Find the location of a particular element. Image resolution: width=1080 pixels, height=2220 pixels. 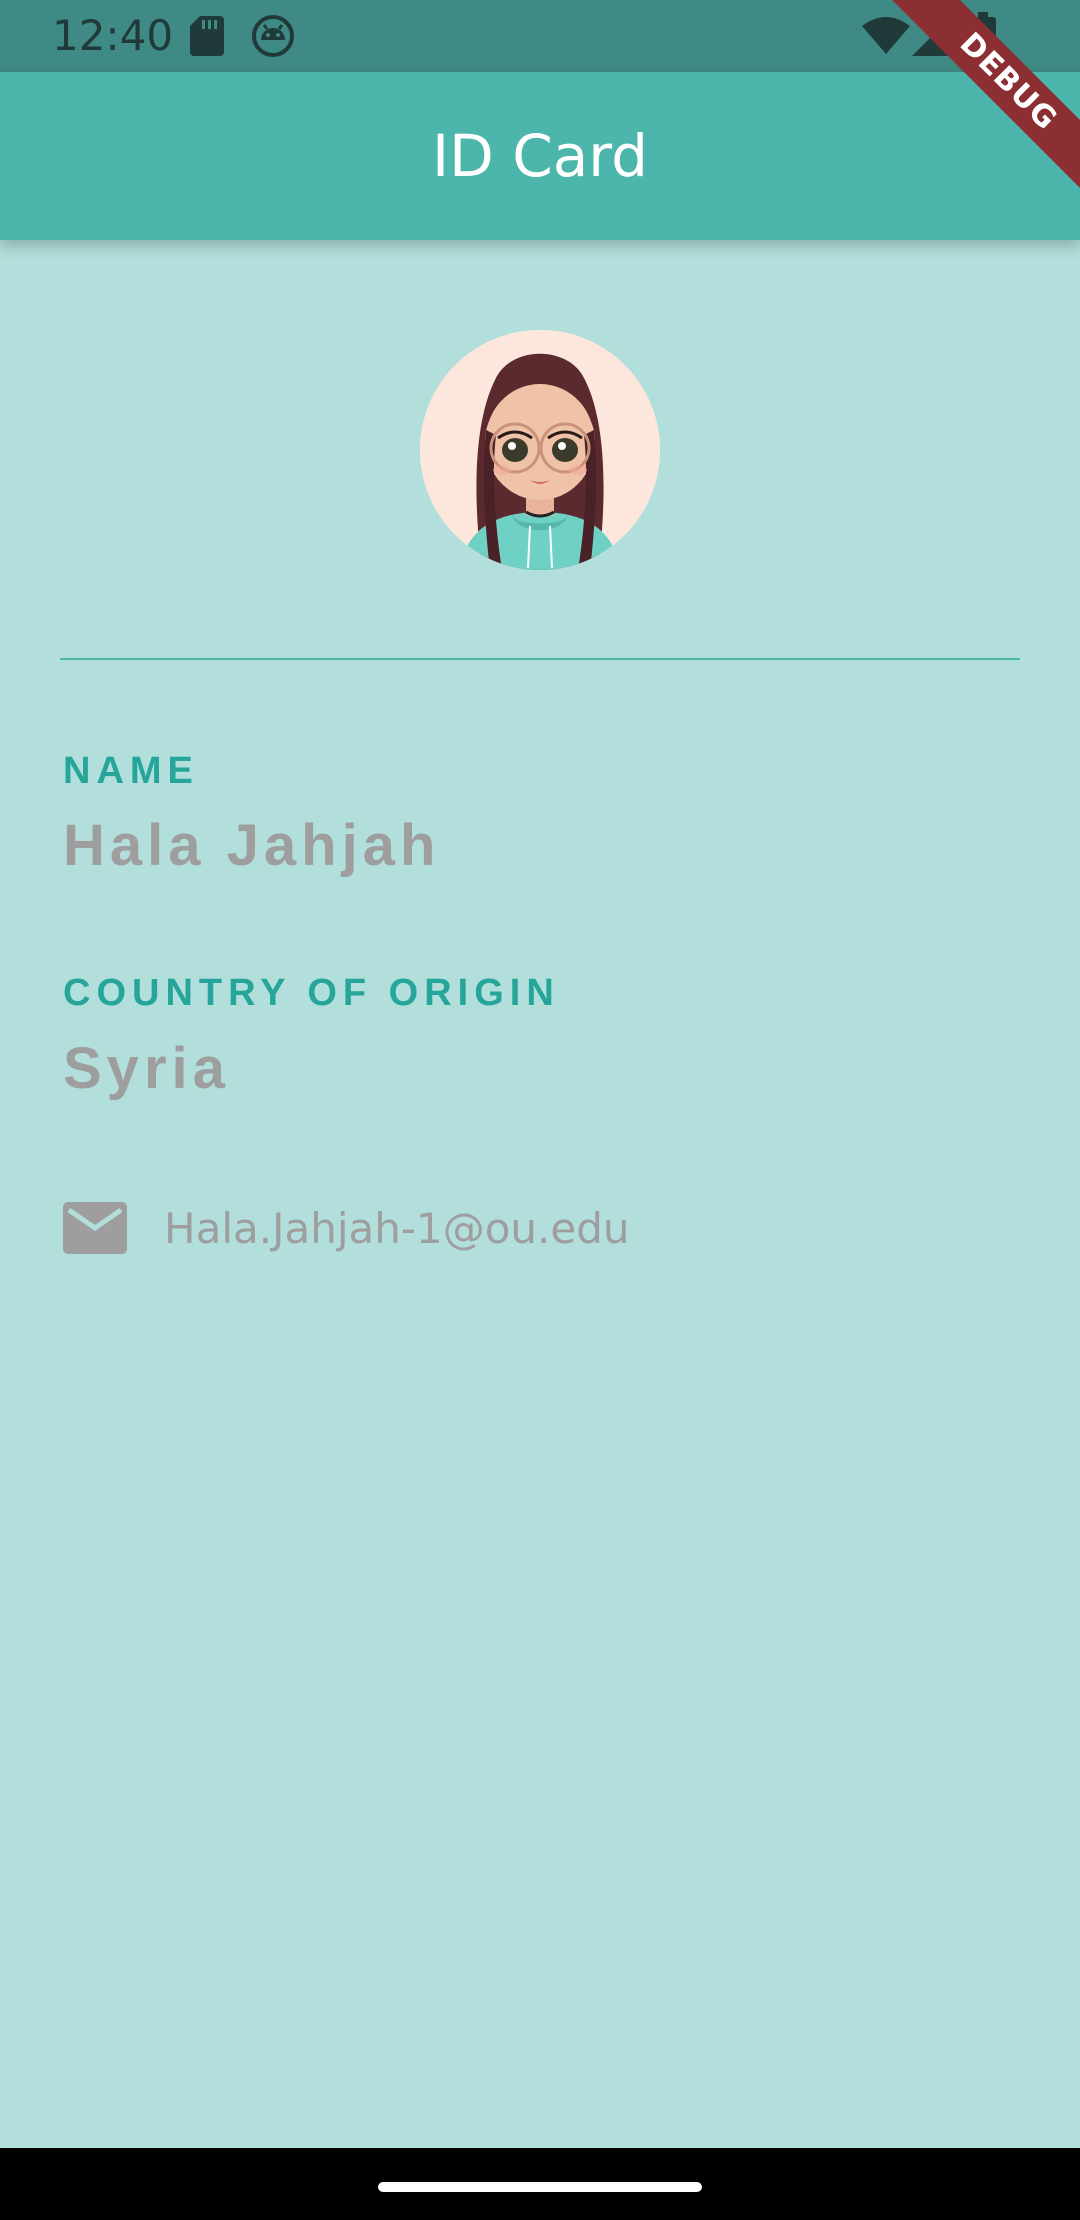

email-row: Hala.Jahjah-1@ou.edu is located at coordinates (346, 1228).